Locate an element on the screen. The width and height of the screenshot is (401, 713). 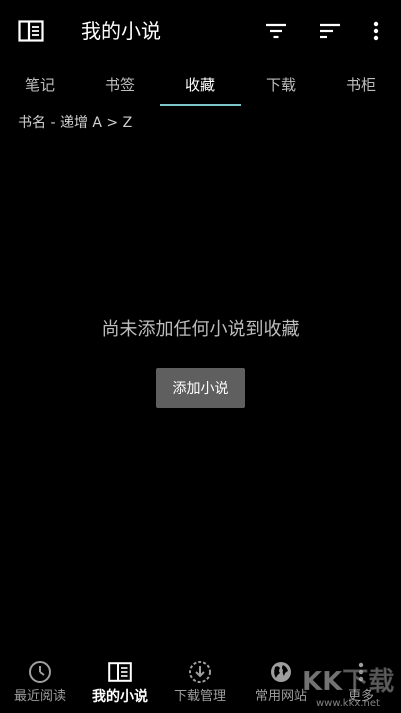
filter-icon is located at coordinates (276, 31).